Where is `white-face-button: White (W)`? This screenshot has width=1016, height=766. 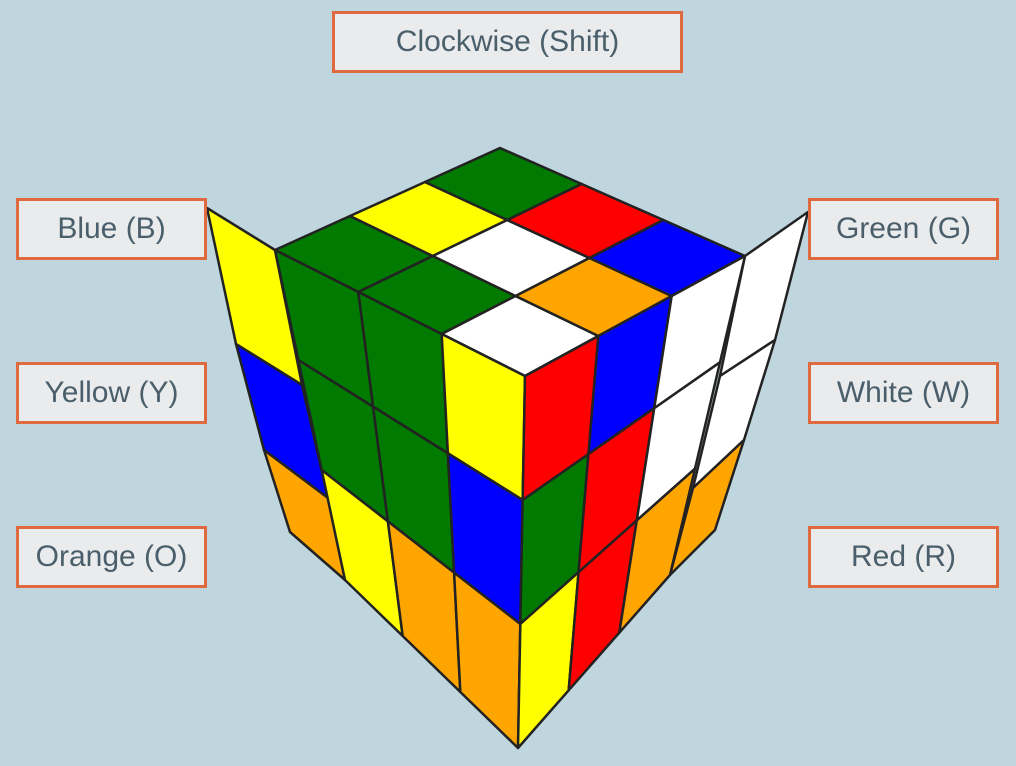
white-face-button: White (W) is located at coordinates (903, 393).